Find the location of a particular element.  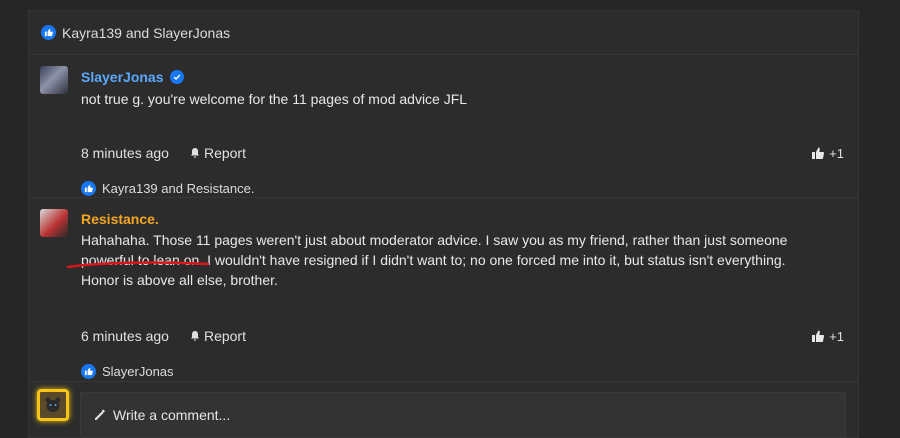

author-name: SlayerJonas is located at coordinates (122, 77).